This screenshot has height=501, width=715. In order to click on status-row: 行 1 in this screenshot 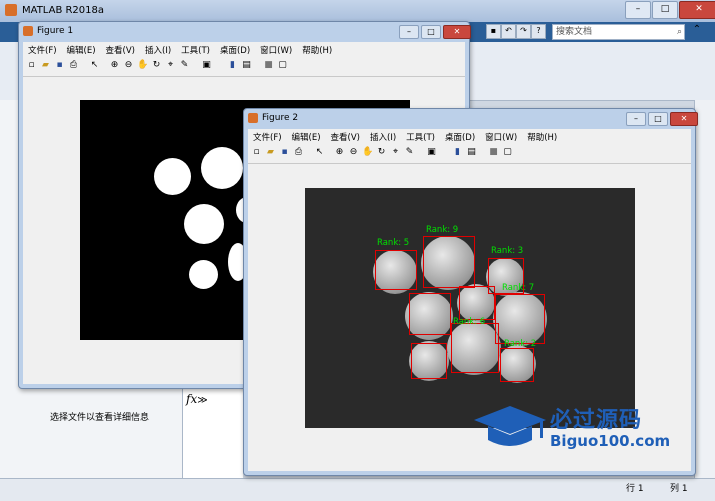, I will do `click(635, 489)`.